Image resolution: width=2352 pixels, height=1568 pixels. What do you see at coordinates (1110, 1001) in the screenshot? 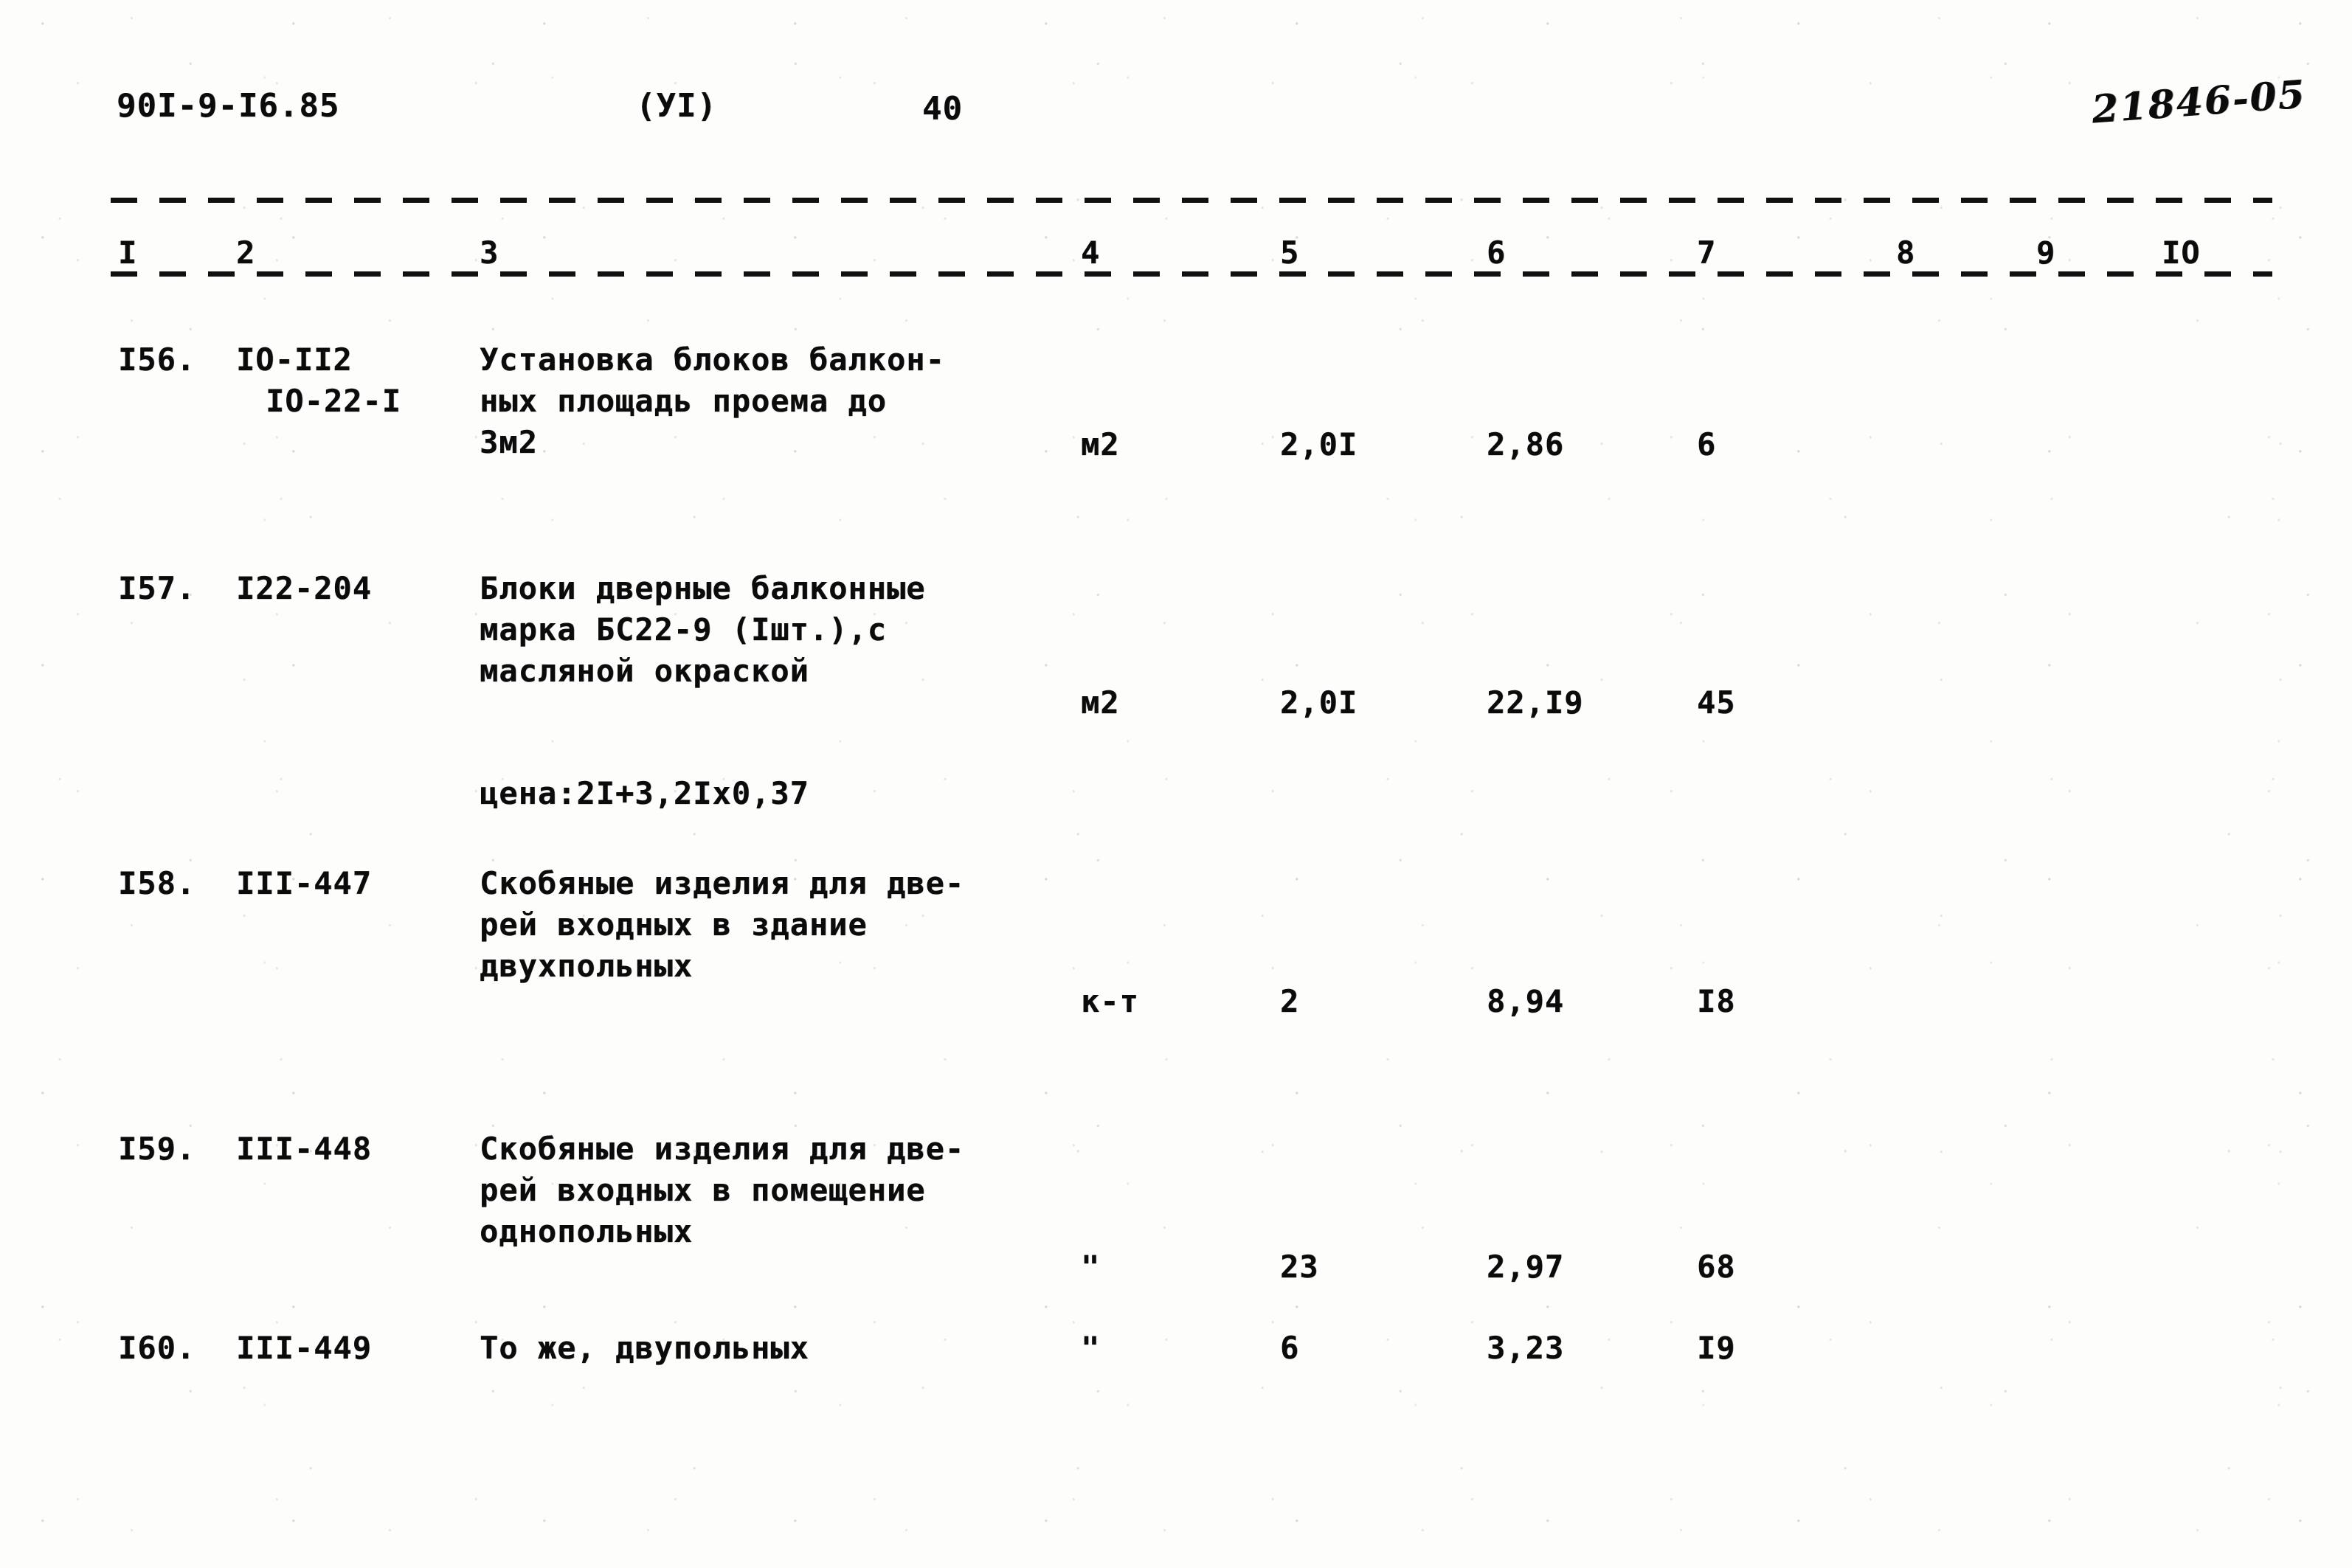
I see `row-unit: к-т` at bounding box center [1110, 1001].